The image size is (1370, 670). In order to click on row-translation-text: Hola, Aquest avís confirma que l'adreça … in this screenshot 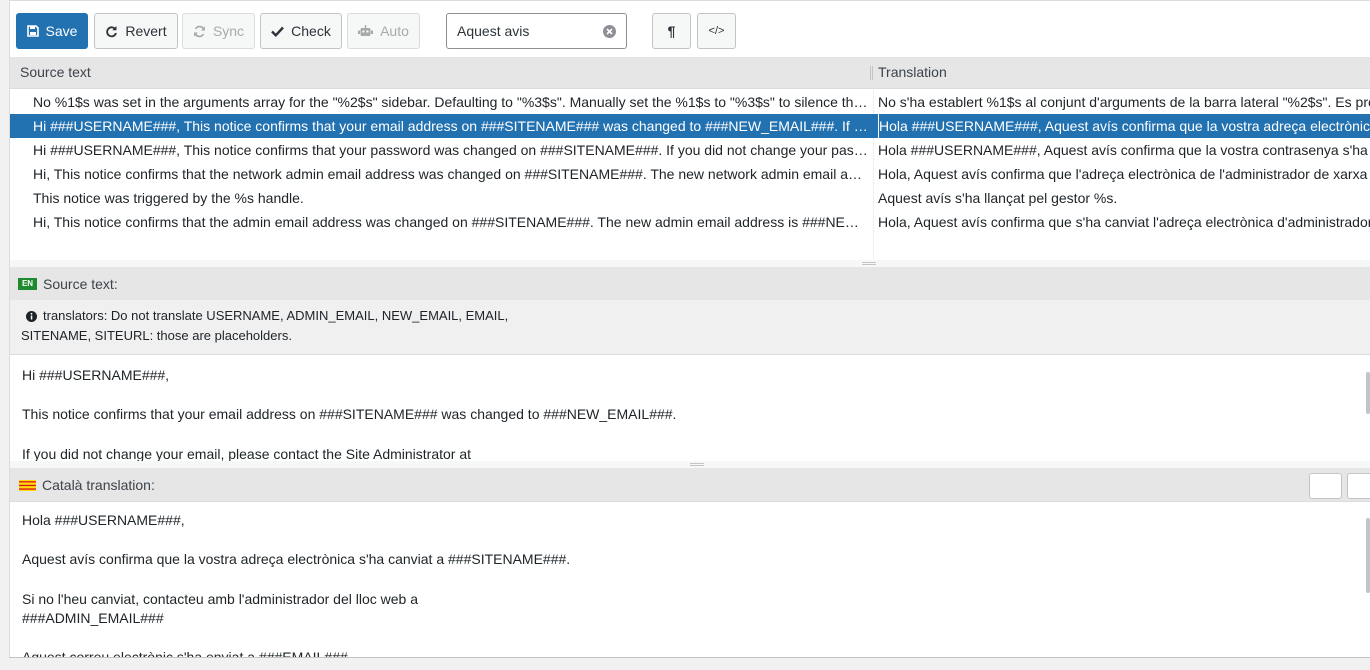, I will do `click(1124, 174)`.